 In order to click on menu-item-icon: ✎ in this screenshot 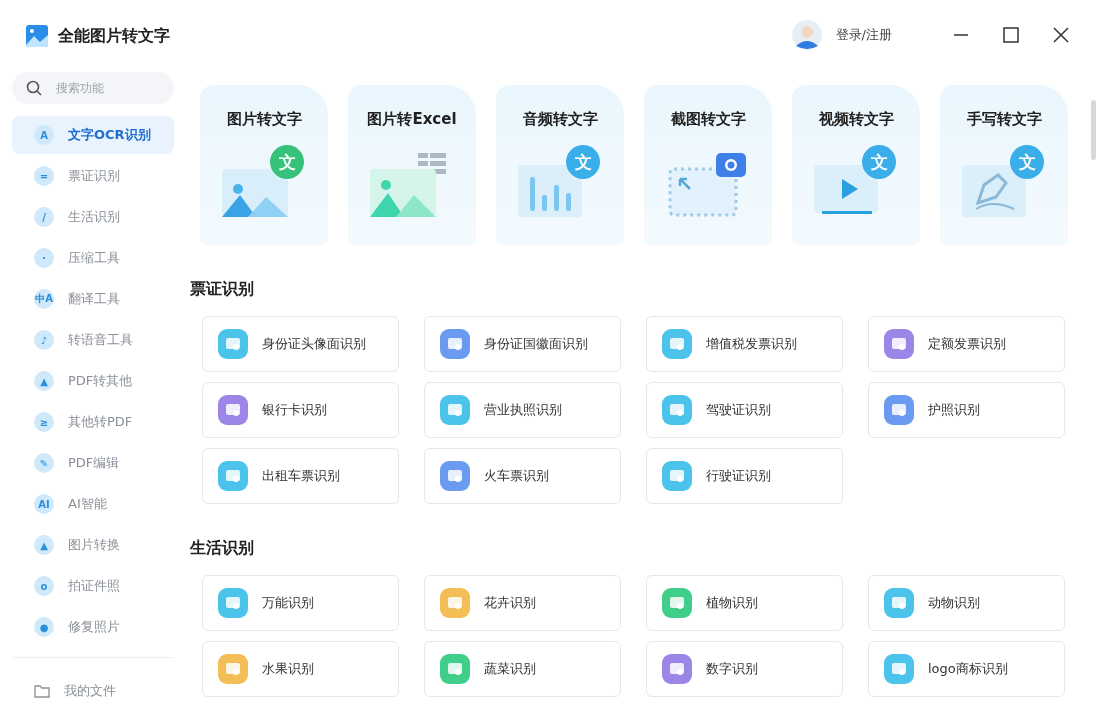, I will do `click(44, 463)`.